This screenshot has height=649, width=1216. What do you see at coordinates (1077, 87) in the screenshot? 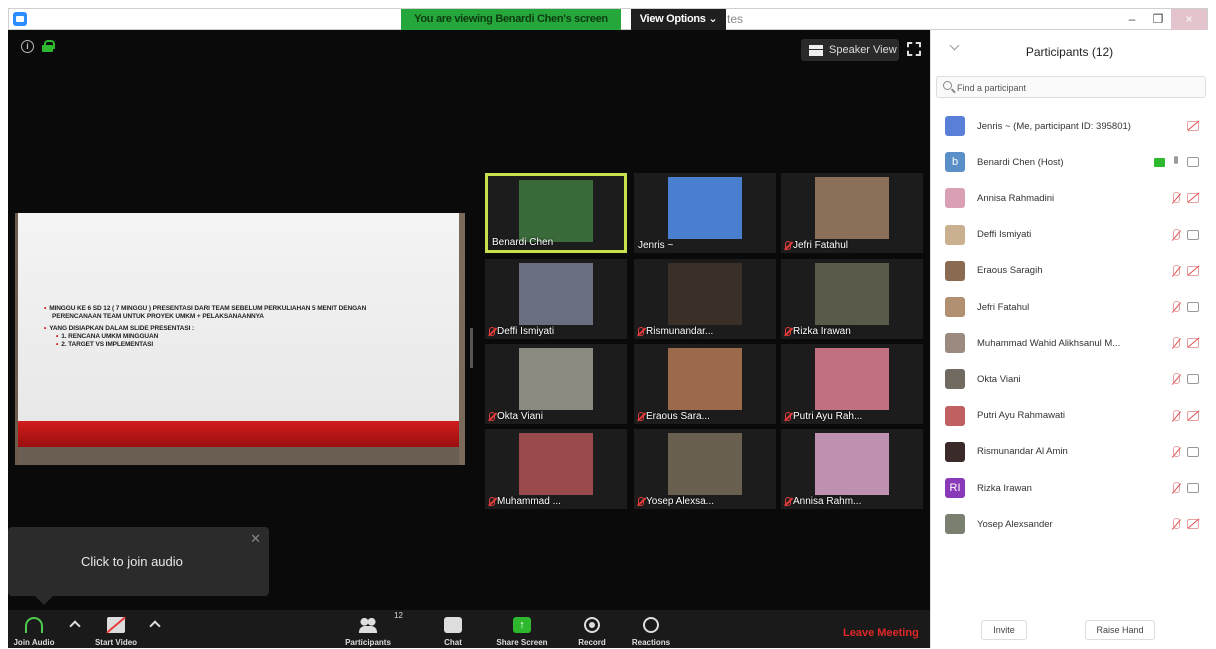
I see `search-input` at bounding box center [1077, 87].